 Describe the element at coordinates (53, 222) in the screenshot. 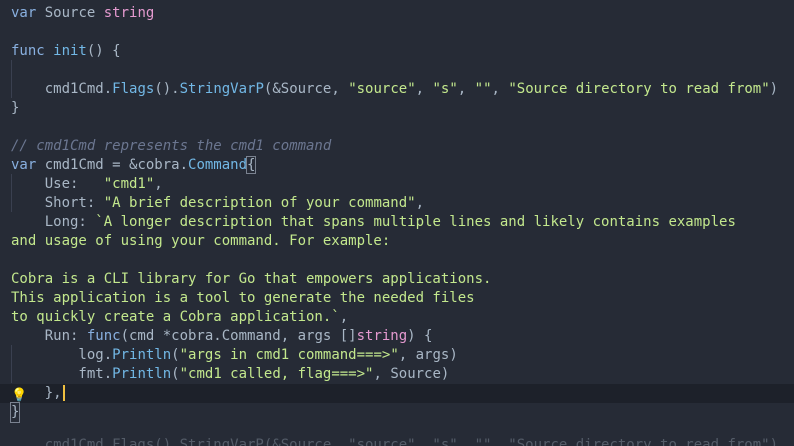

I see `field-key: Long:` at that location.